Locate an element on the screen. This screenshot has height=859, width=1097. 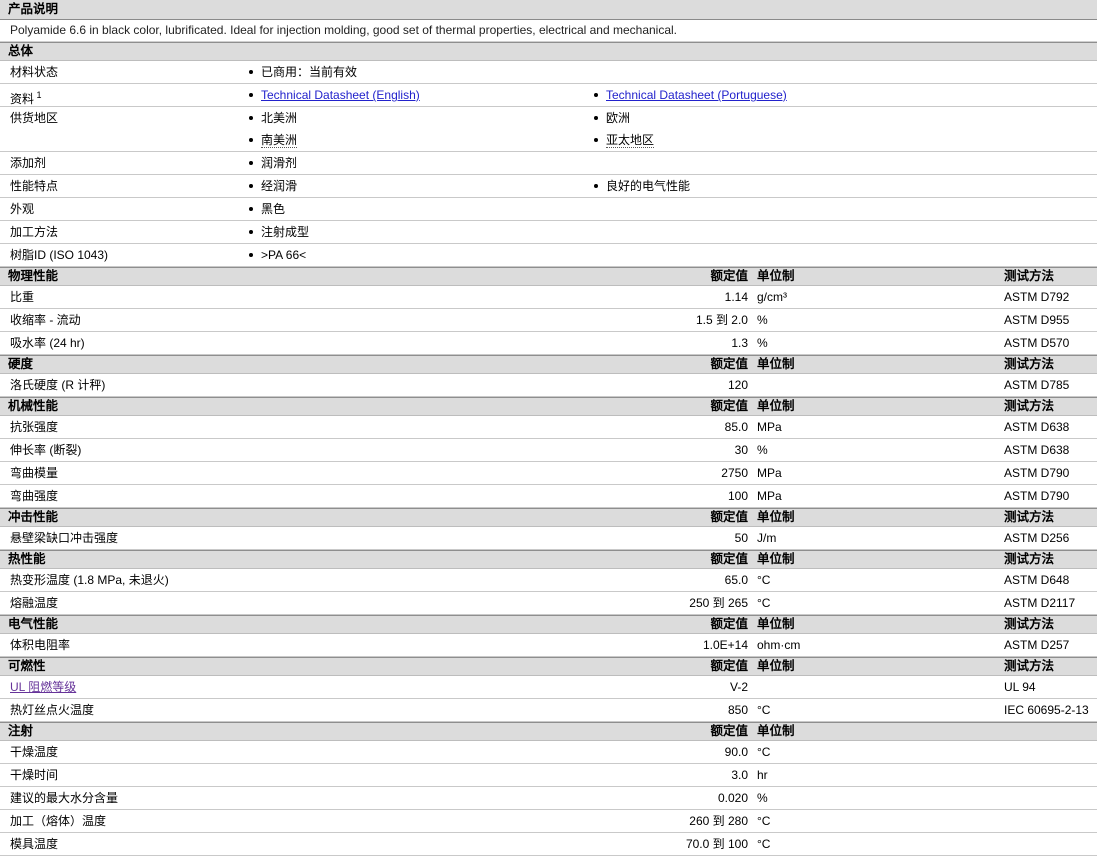
property-row: 抗张强度 85.0 MPa ASTM D638 is located at coordinates (548, 427).